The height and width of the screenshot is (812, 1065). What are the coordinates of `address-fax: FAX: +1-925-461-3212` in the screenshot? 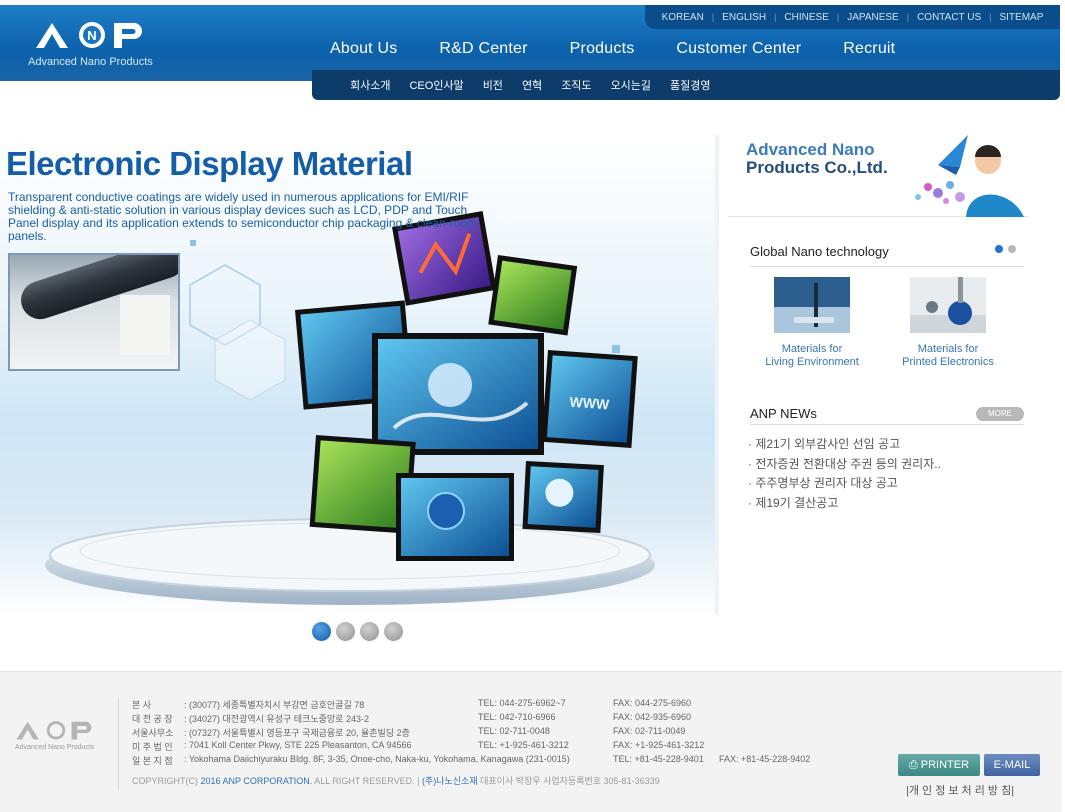 It's located at (659, 745).